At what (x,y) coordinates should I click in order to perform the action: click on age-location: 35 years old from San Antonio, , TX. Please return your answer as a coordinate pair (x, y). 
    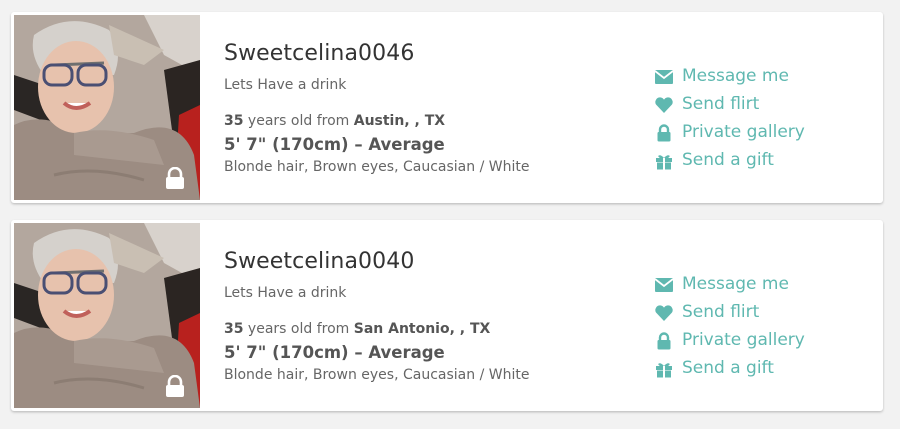
    Looking at the image, I should click on (357, 329).